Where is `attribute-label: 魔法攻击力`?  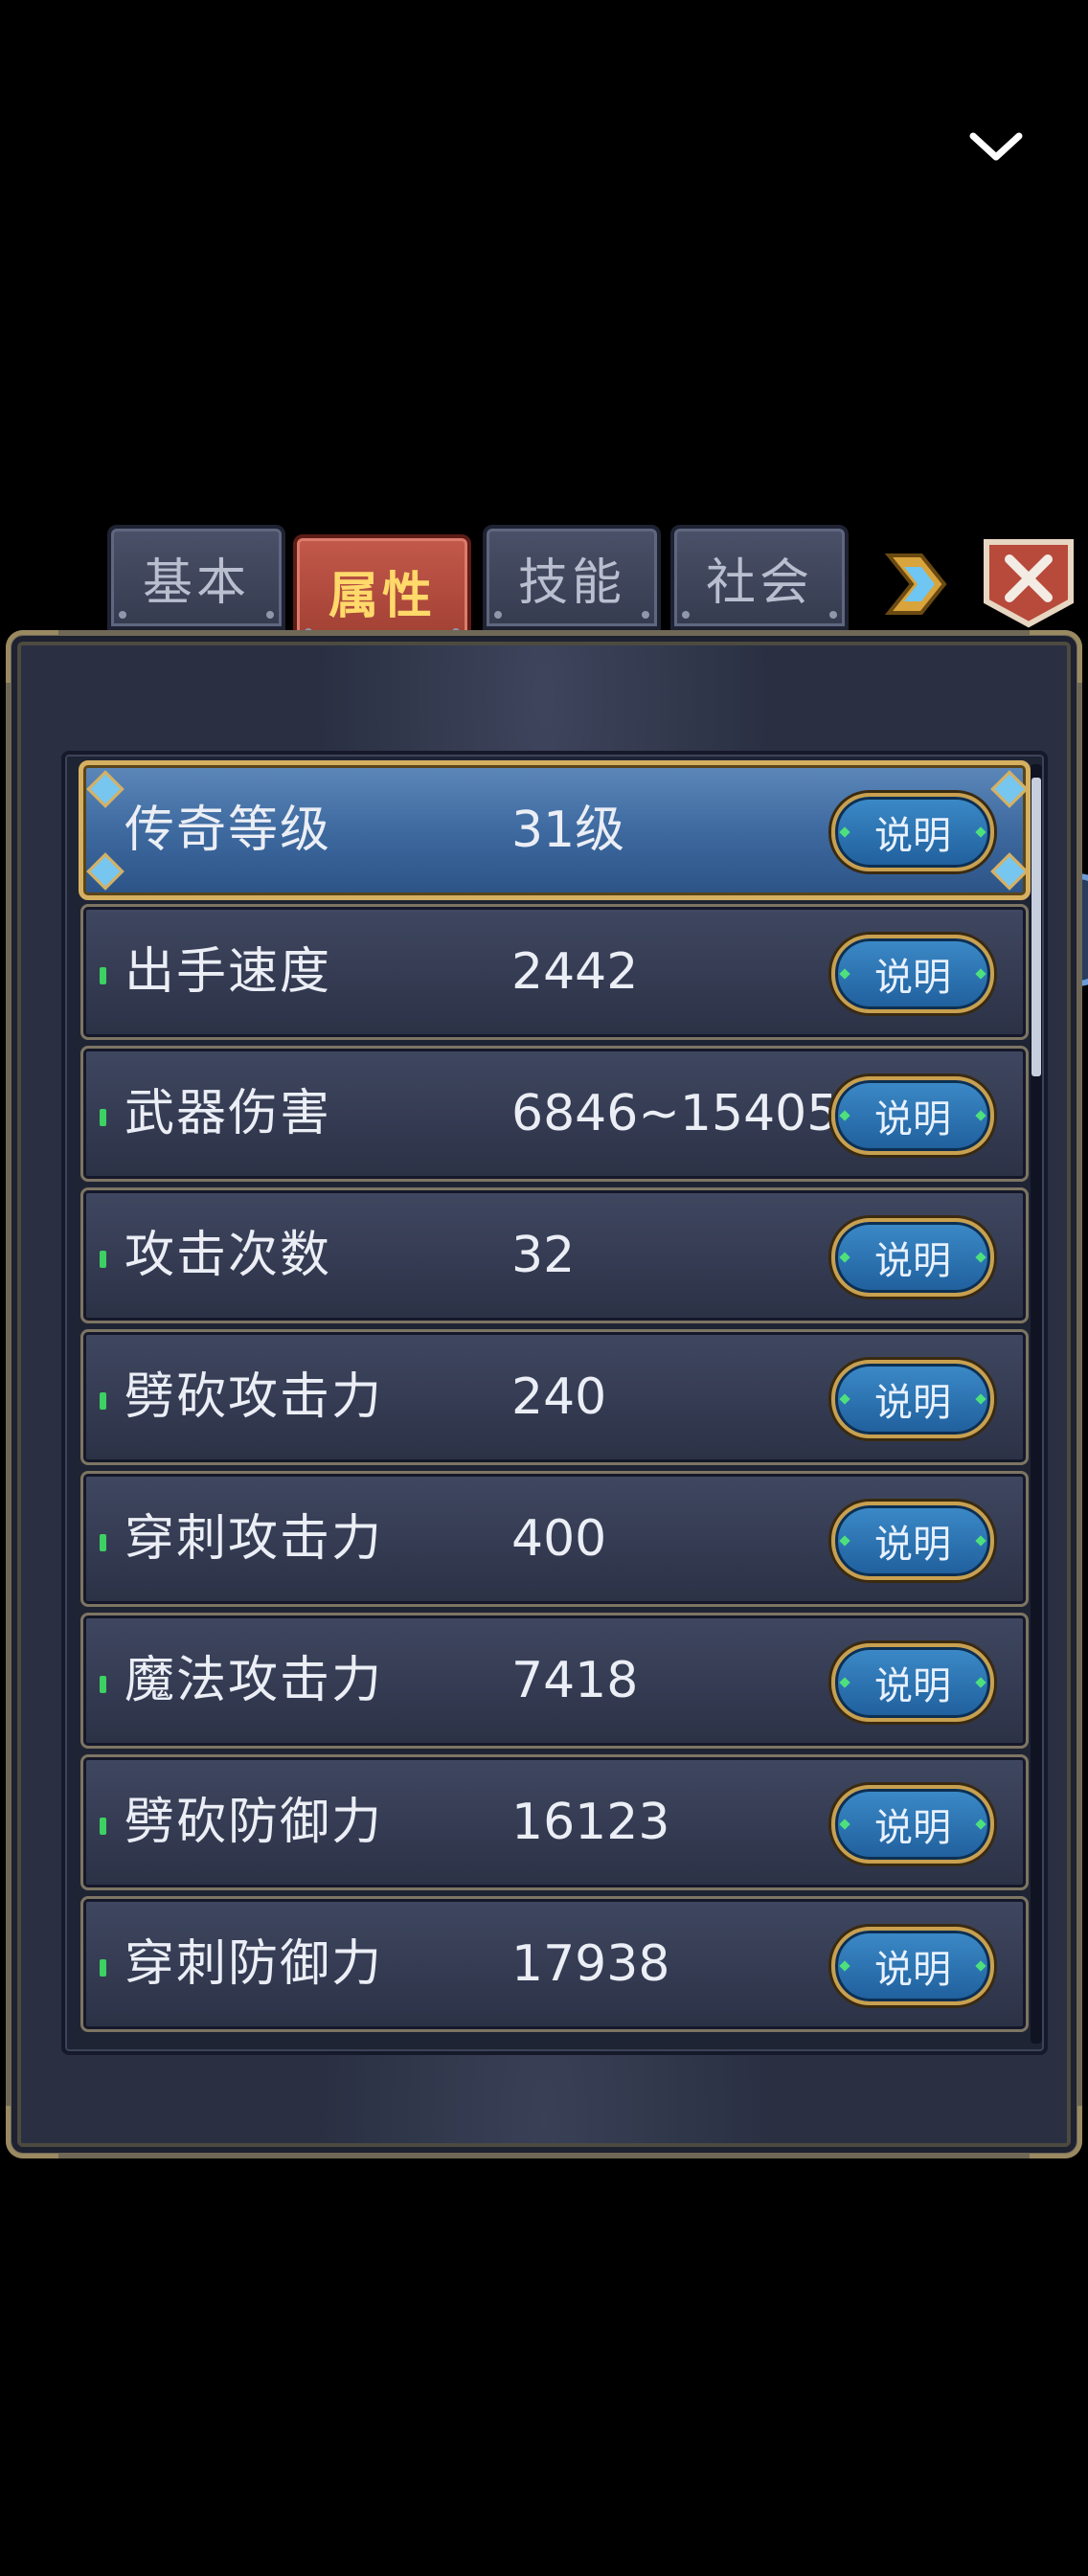
attribute-label: 魔法攻击力 is located at coordinates (254, 1680).